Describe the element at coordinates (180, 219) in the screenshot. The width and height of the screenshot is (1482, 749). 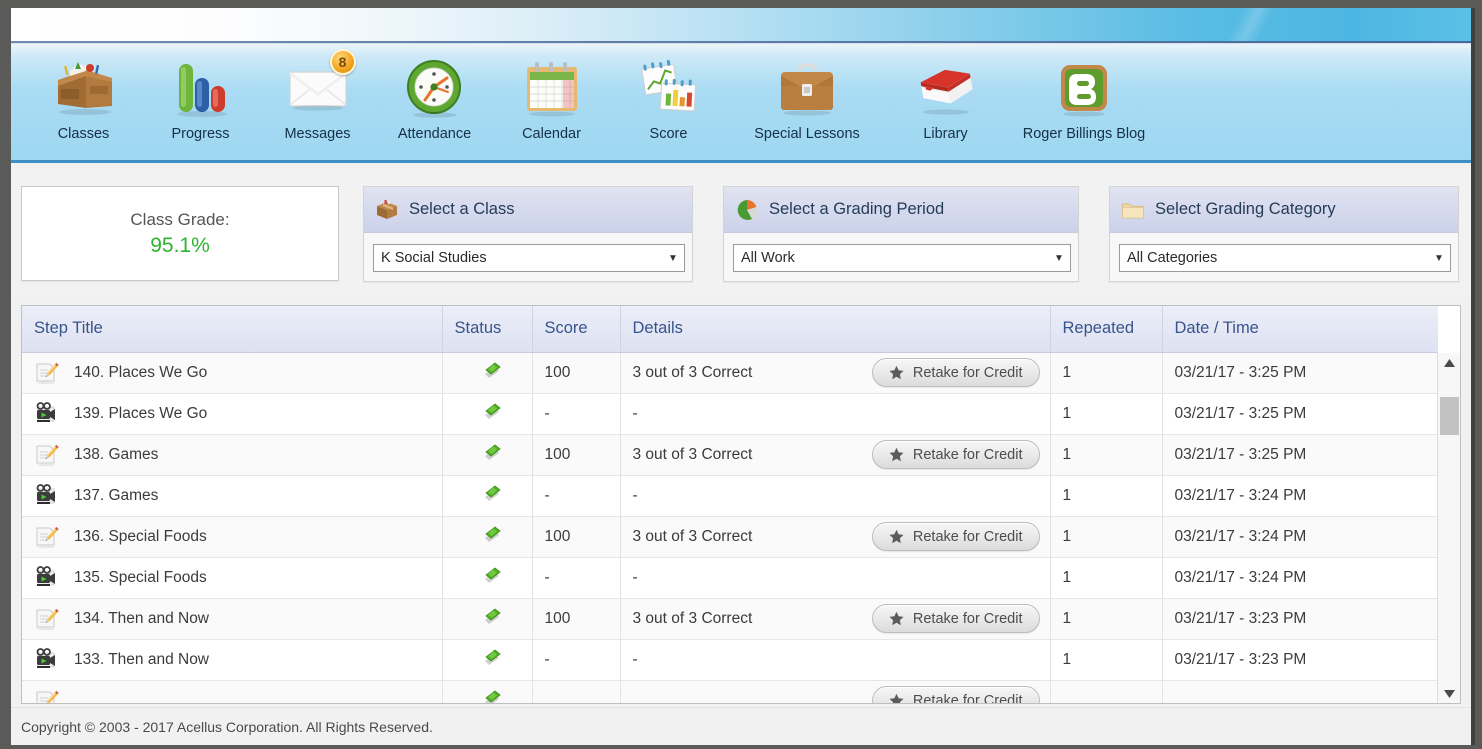
I see `class-grade-label: Class Grade:` at that location.